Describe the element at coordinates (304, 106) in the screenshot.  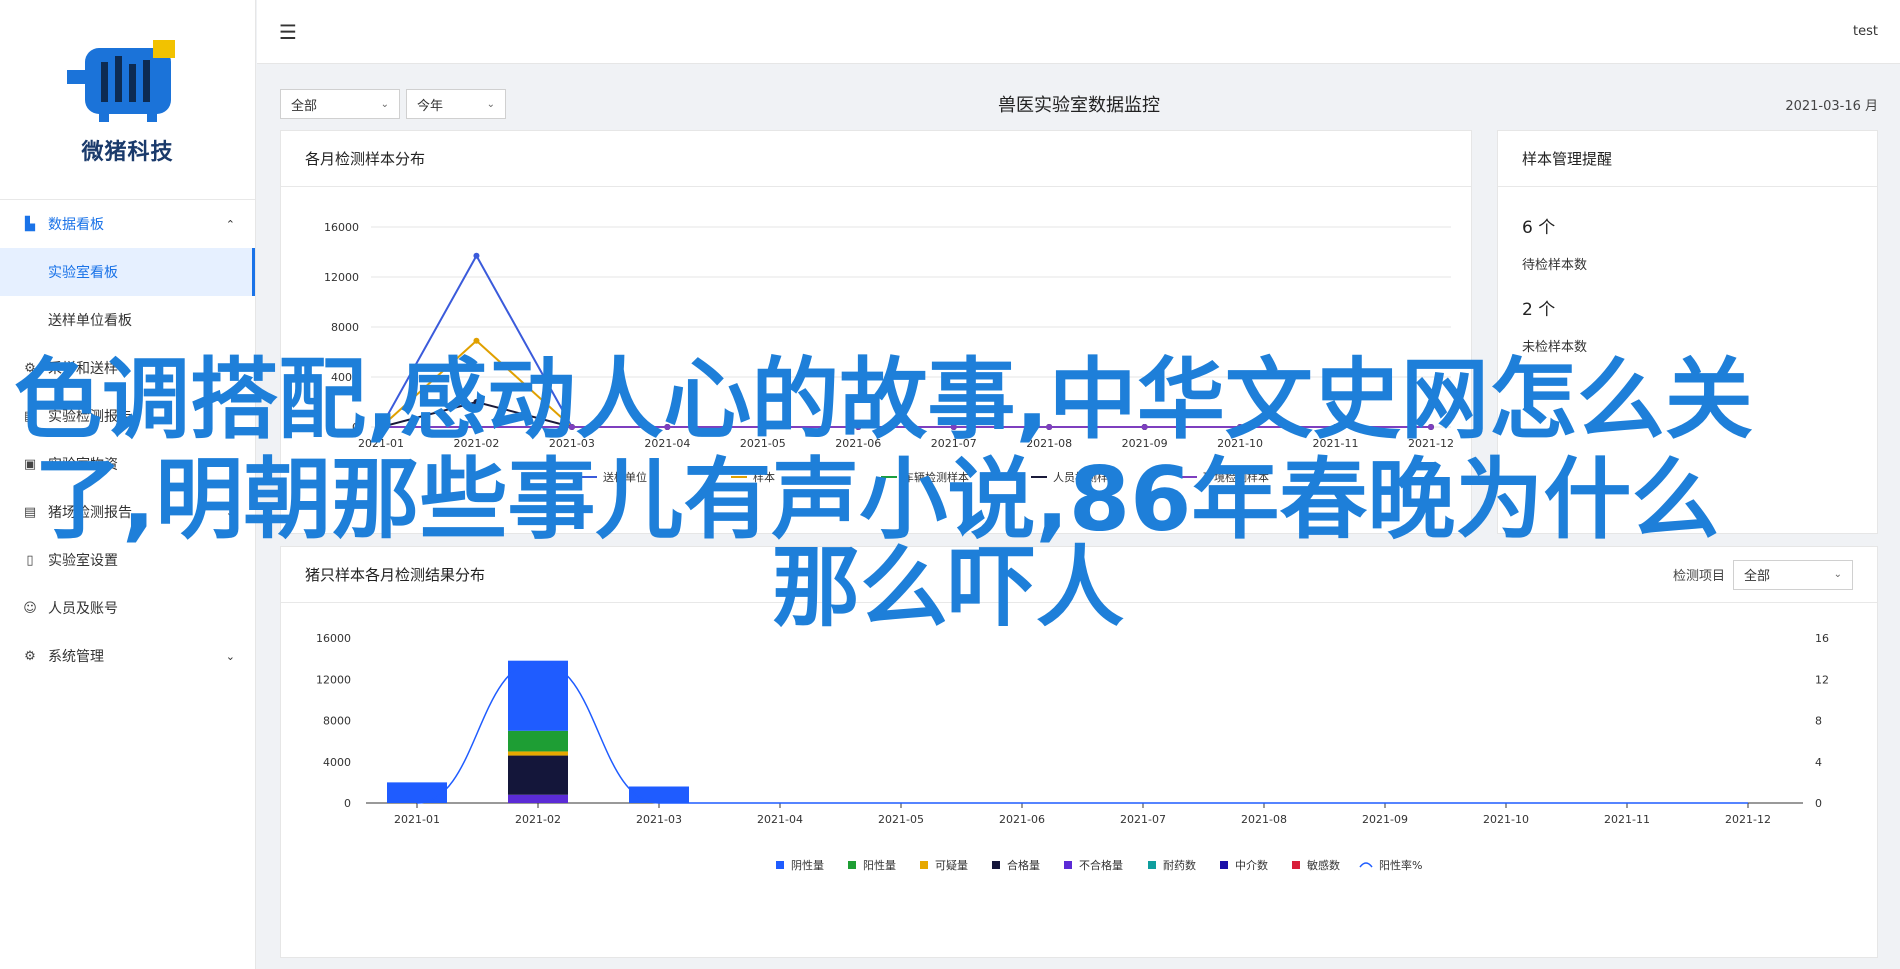
I see `range-select-value: 全部` at that location.